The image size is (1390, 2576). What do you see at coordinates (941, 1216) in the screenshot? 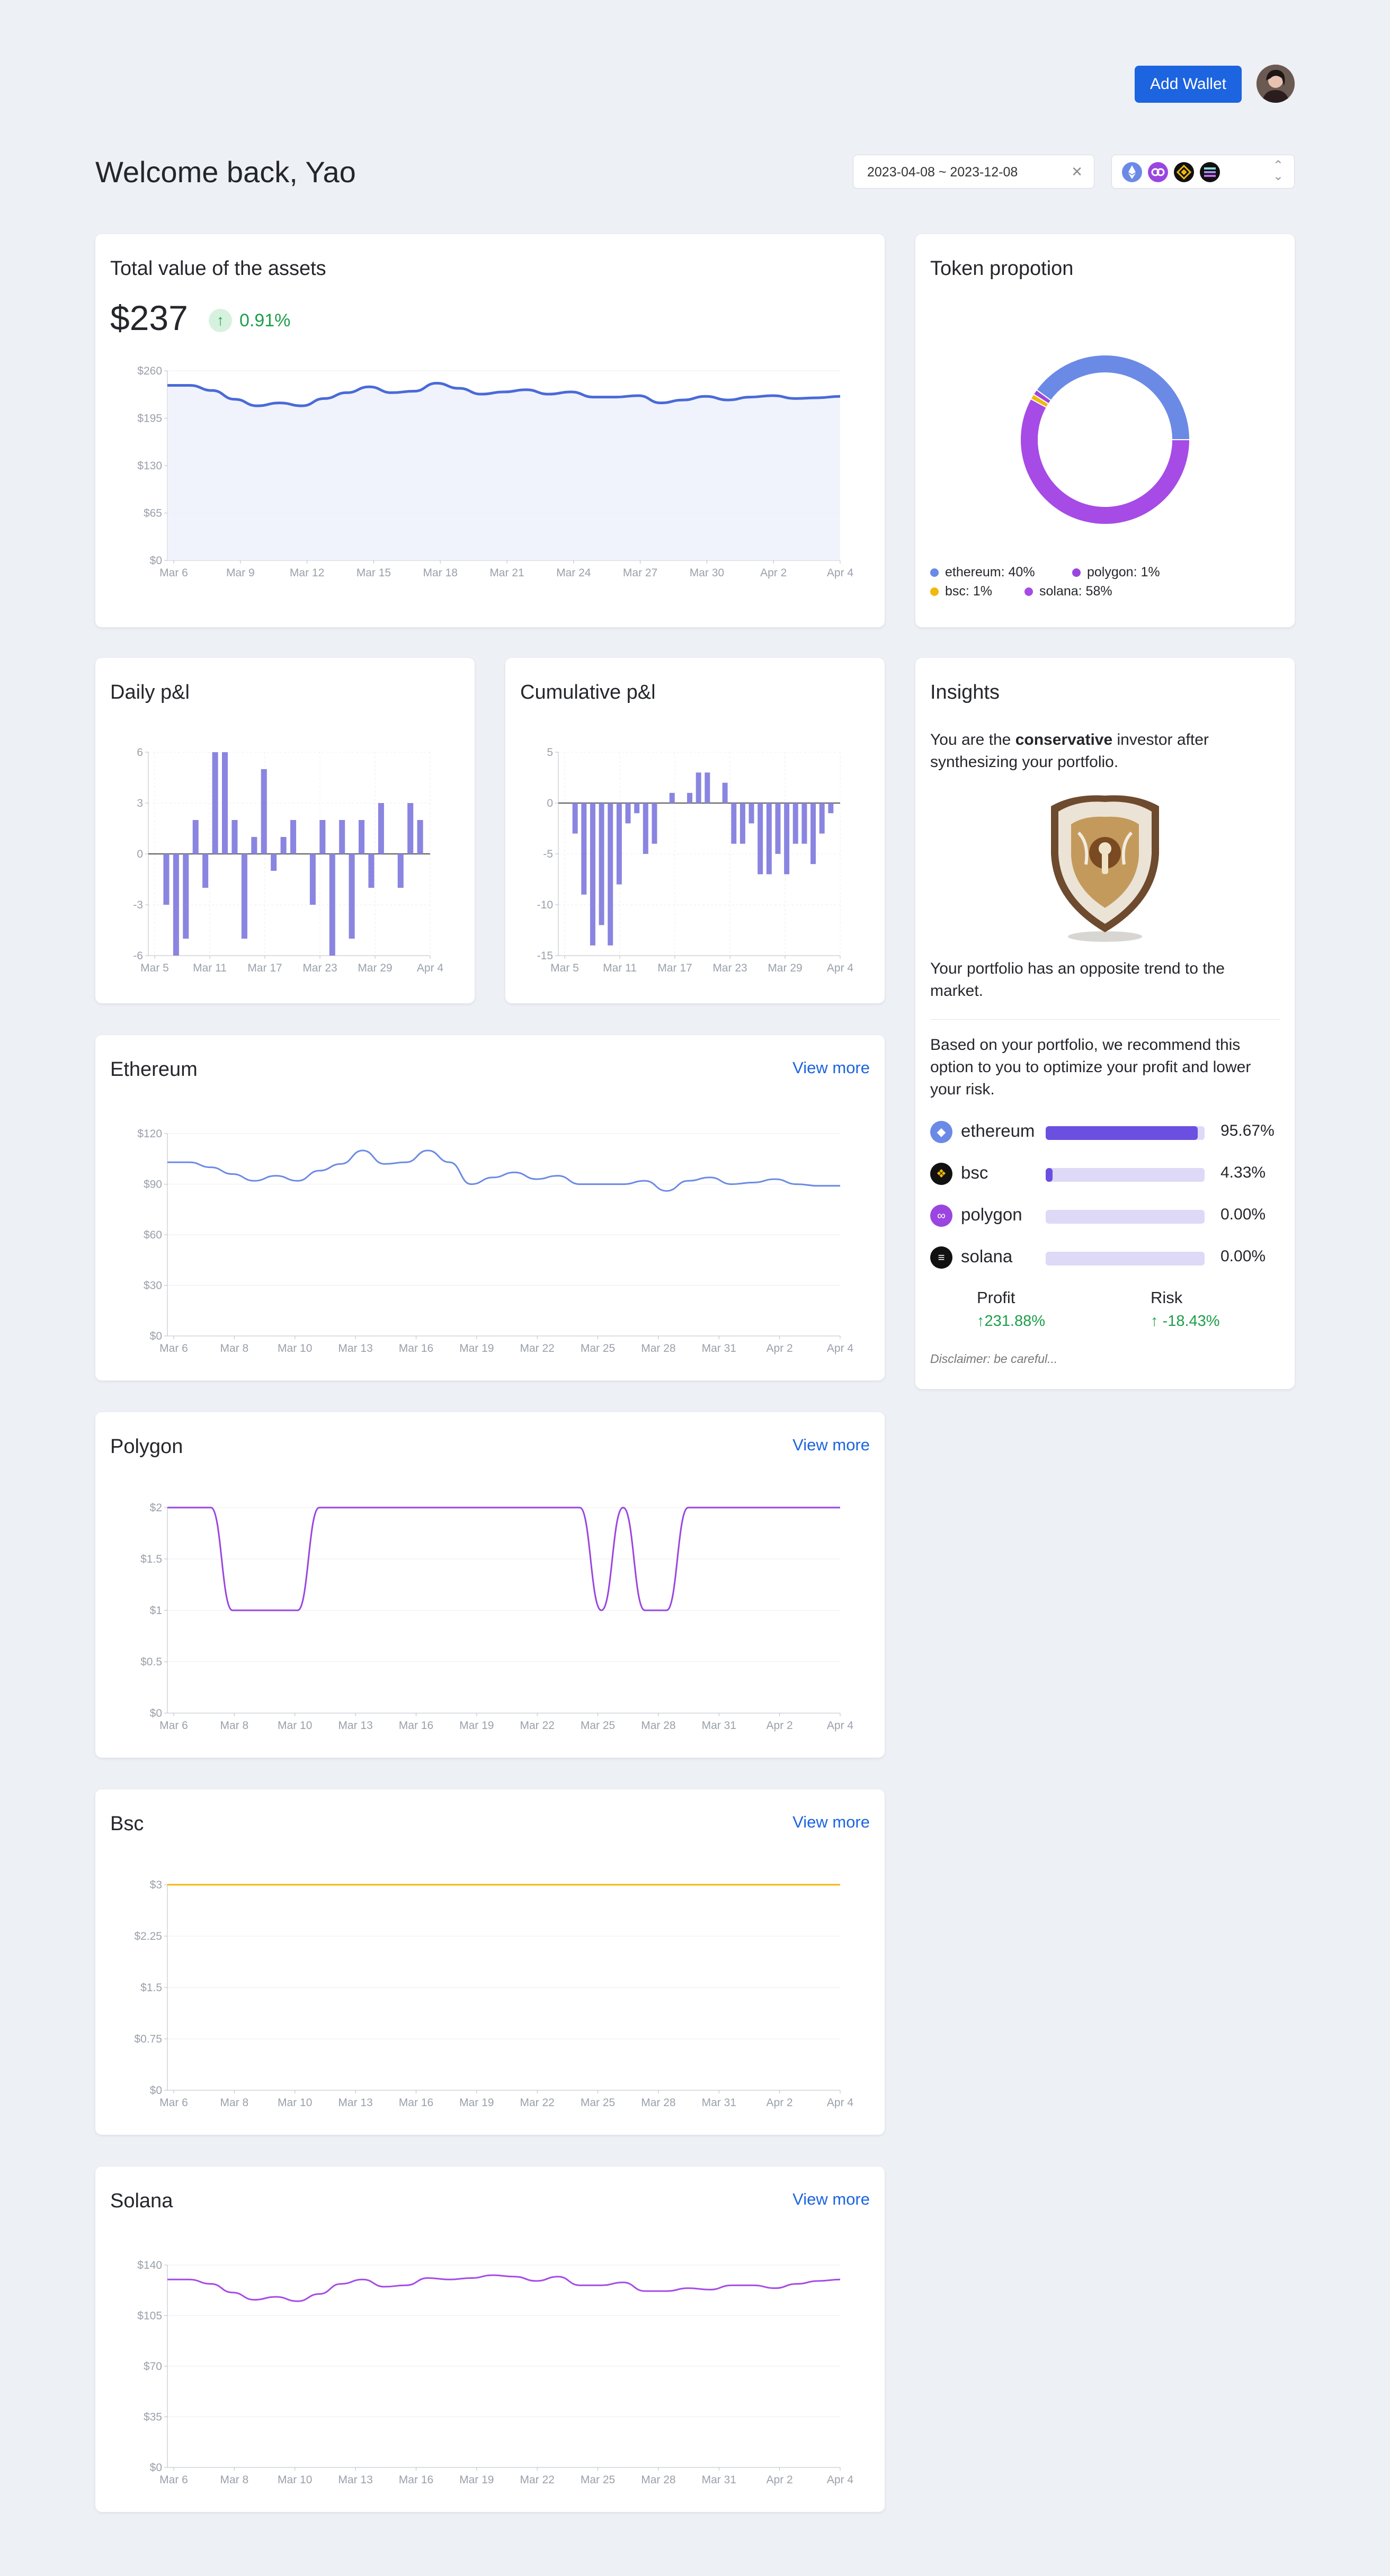
I see `polygon-icon: ∞` at bounding box center [941, 1216].